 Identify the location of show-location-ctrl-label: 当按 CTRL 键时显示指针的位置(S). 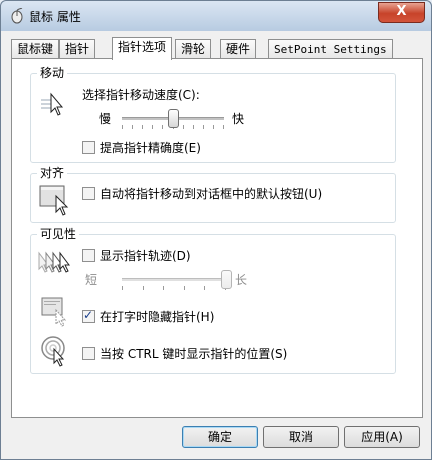
(194, 354).